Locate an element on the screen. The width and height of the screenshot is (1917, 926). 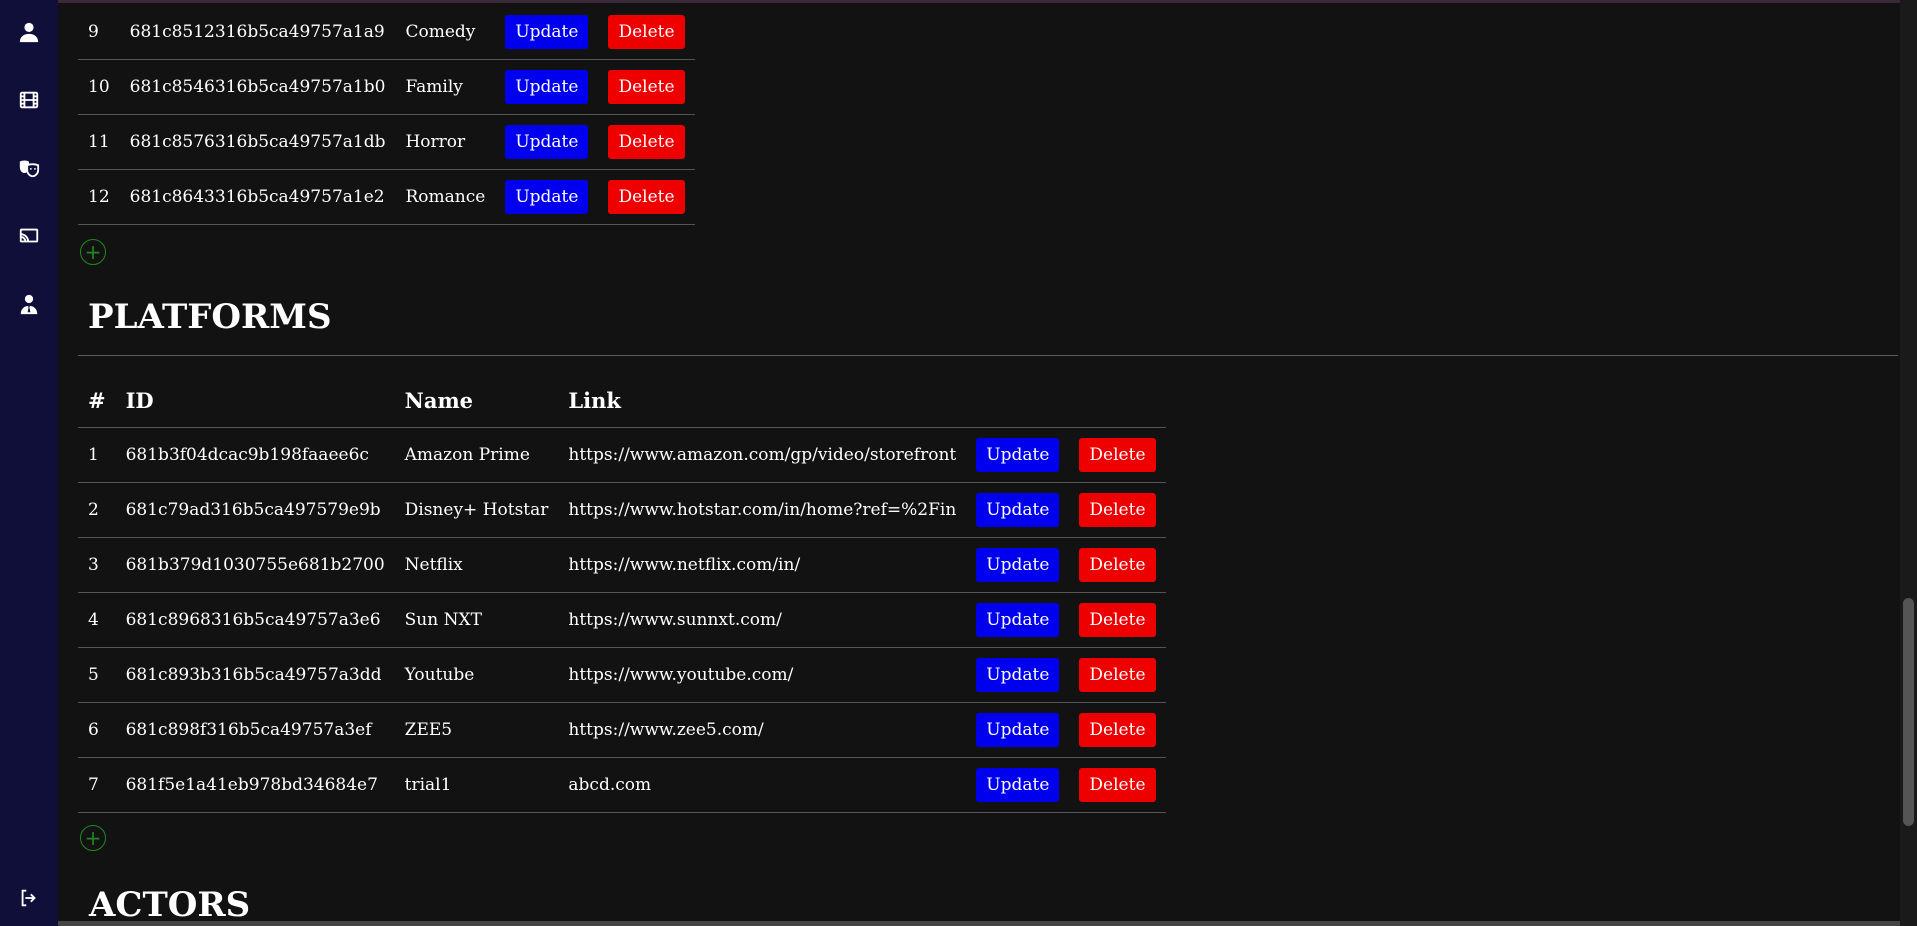
cell-id: 681c8576316b5ca49757a1db is located at coordinates (257, 142).